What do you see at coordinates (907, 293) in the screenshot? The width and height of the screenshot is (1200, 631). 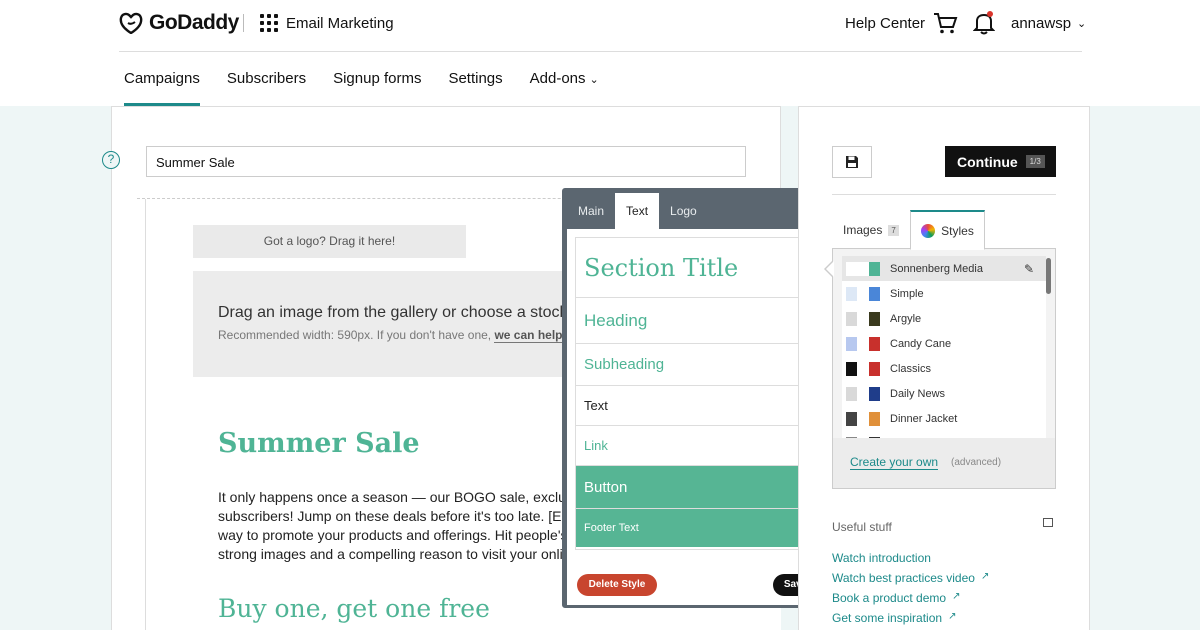 I see `theme-name: Simple` at bounding box center [907, 293].